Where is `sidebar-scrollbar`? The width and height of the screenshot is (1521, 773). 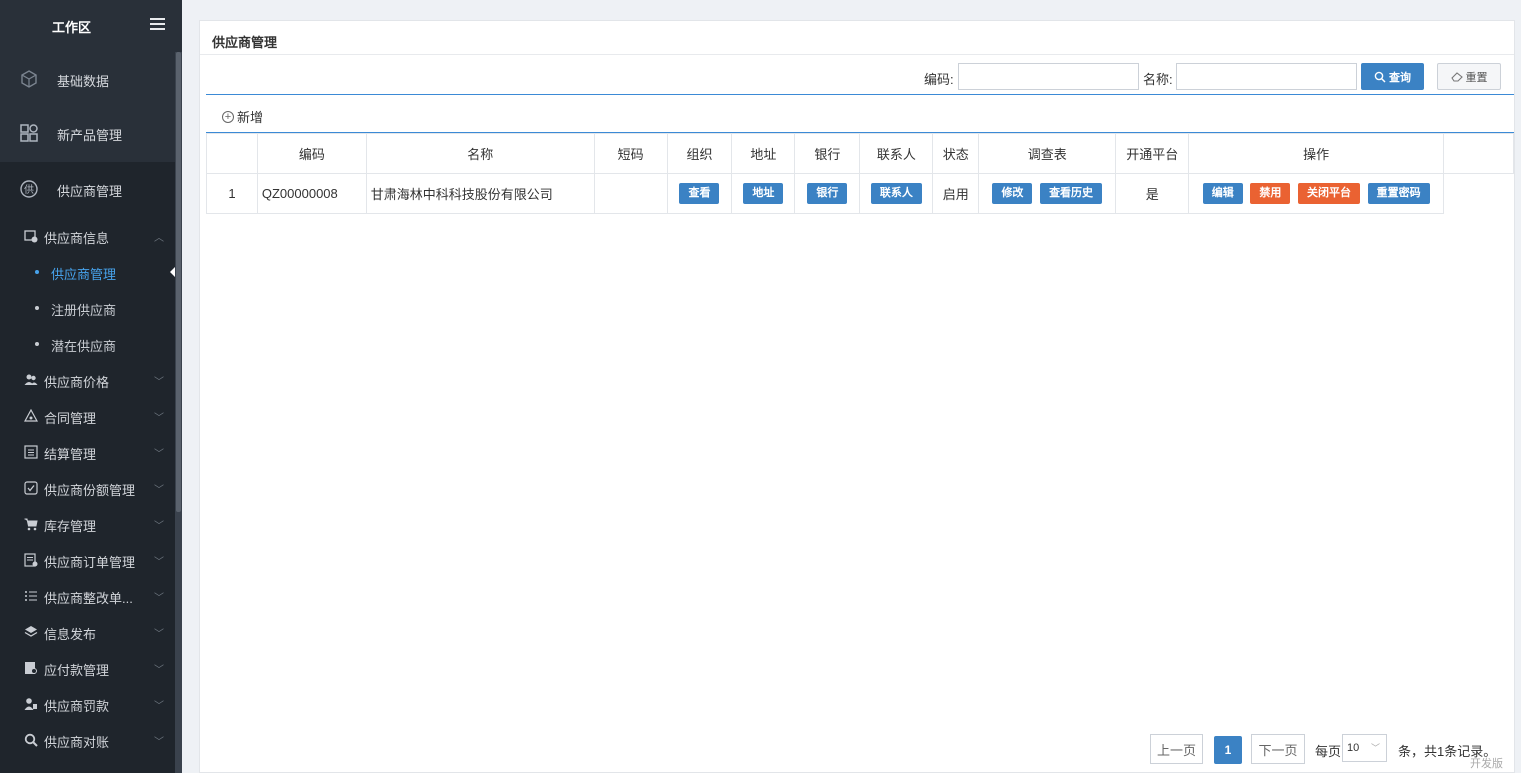
sidebar-scrollbar is located at coordinates (178, 412).